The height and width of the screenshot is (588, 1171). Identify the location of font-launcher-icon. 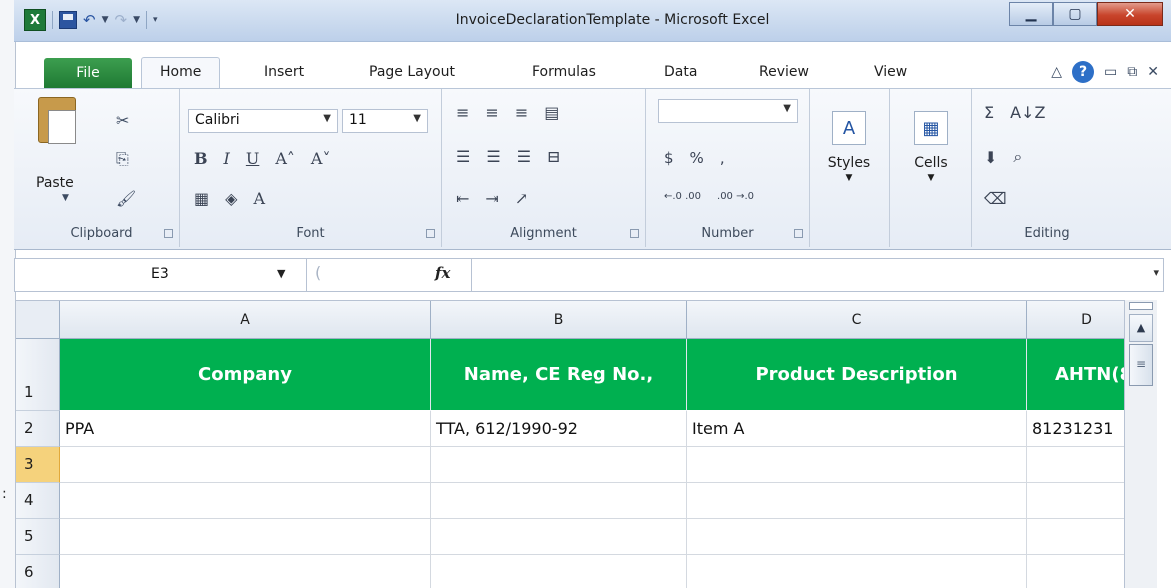
(430, 233).